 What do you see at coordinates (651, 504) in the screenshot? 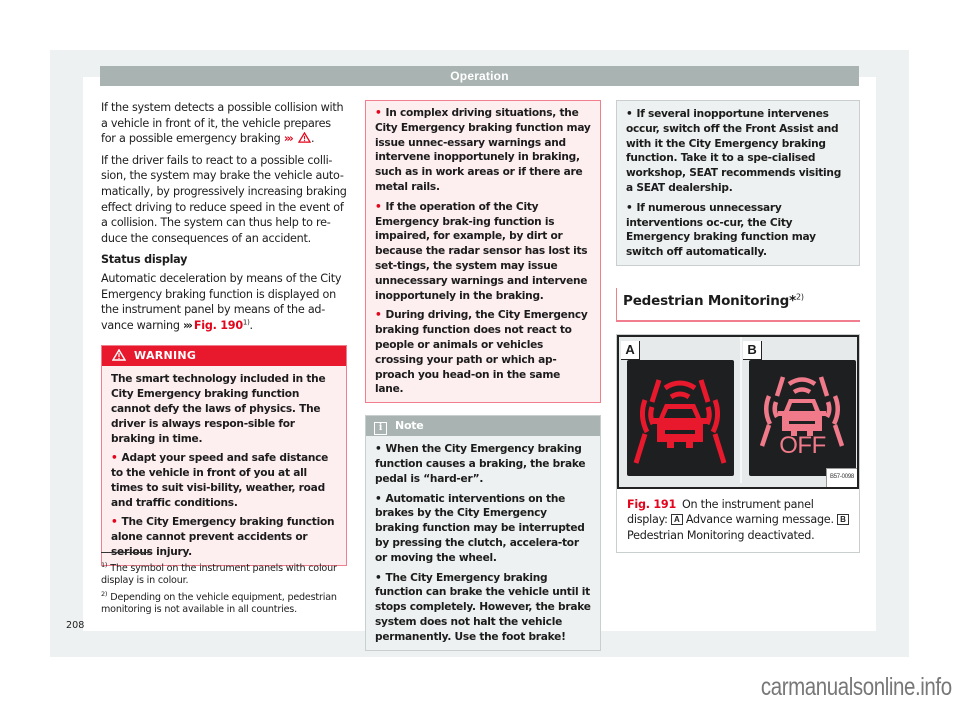
I see `figure-number: Fig. 191` at bounding box center [651, 504].